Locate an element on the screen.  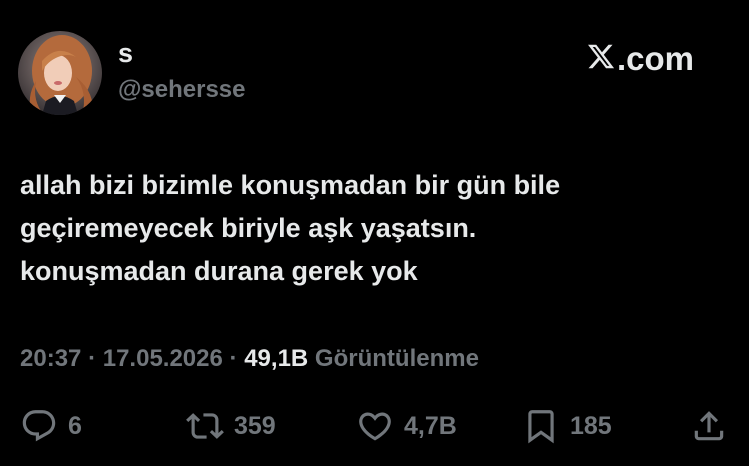
brand-logo: .com is located at coordinates (640, 59).